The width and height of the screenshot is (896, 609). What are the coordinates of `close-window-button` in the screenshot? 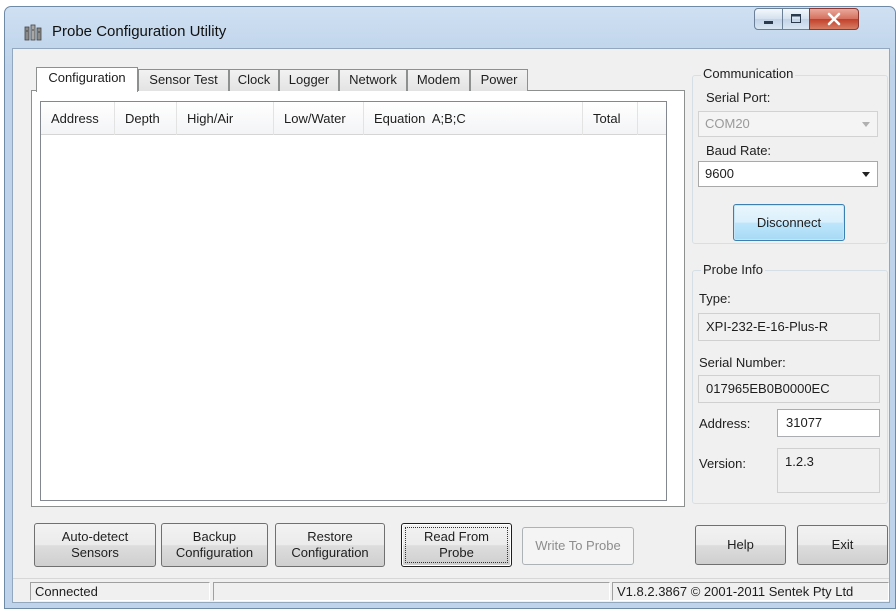 It's located at (834, 19).